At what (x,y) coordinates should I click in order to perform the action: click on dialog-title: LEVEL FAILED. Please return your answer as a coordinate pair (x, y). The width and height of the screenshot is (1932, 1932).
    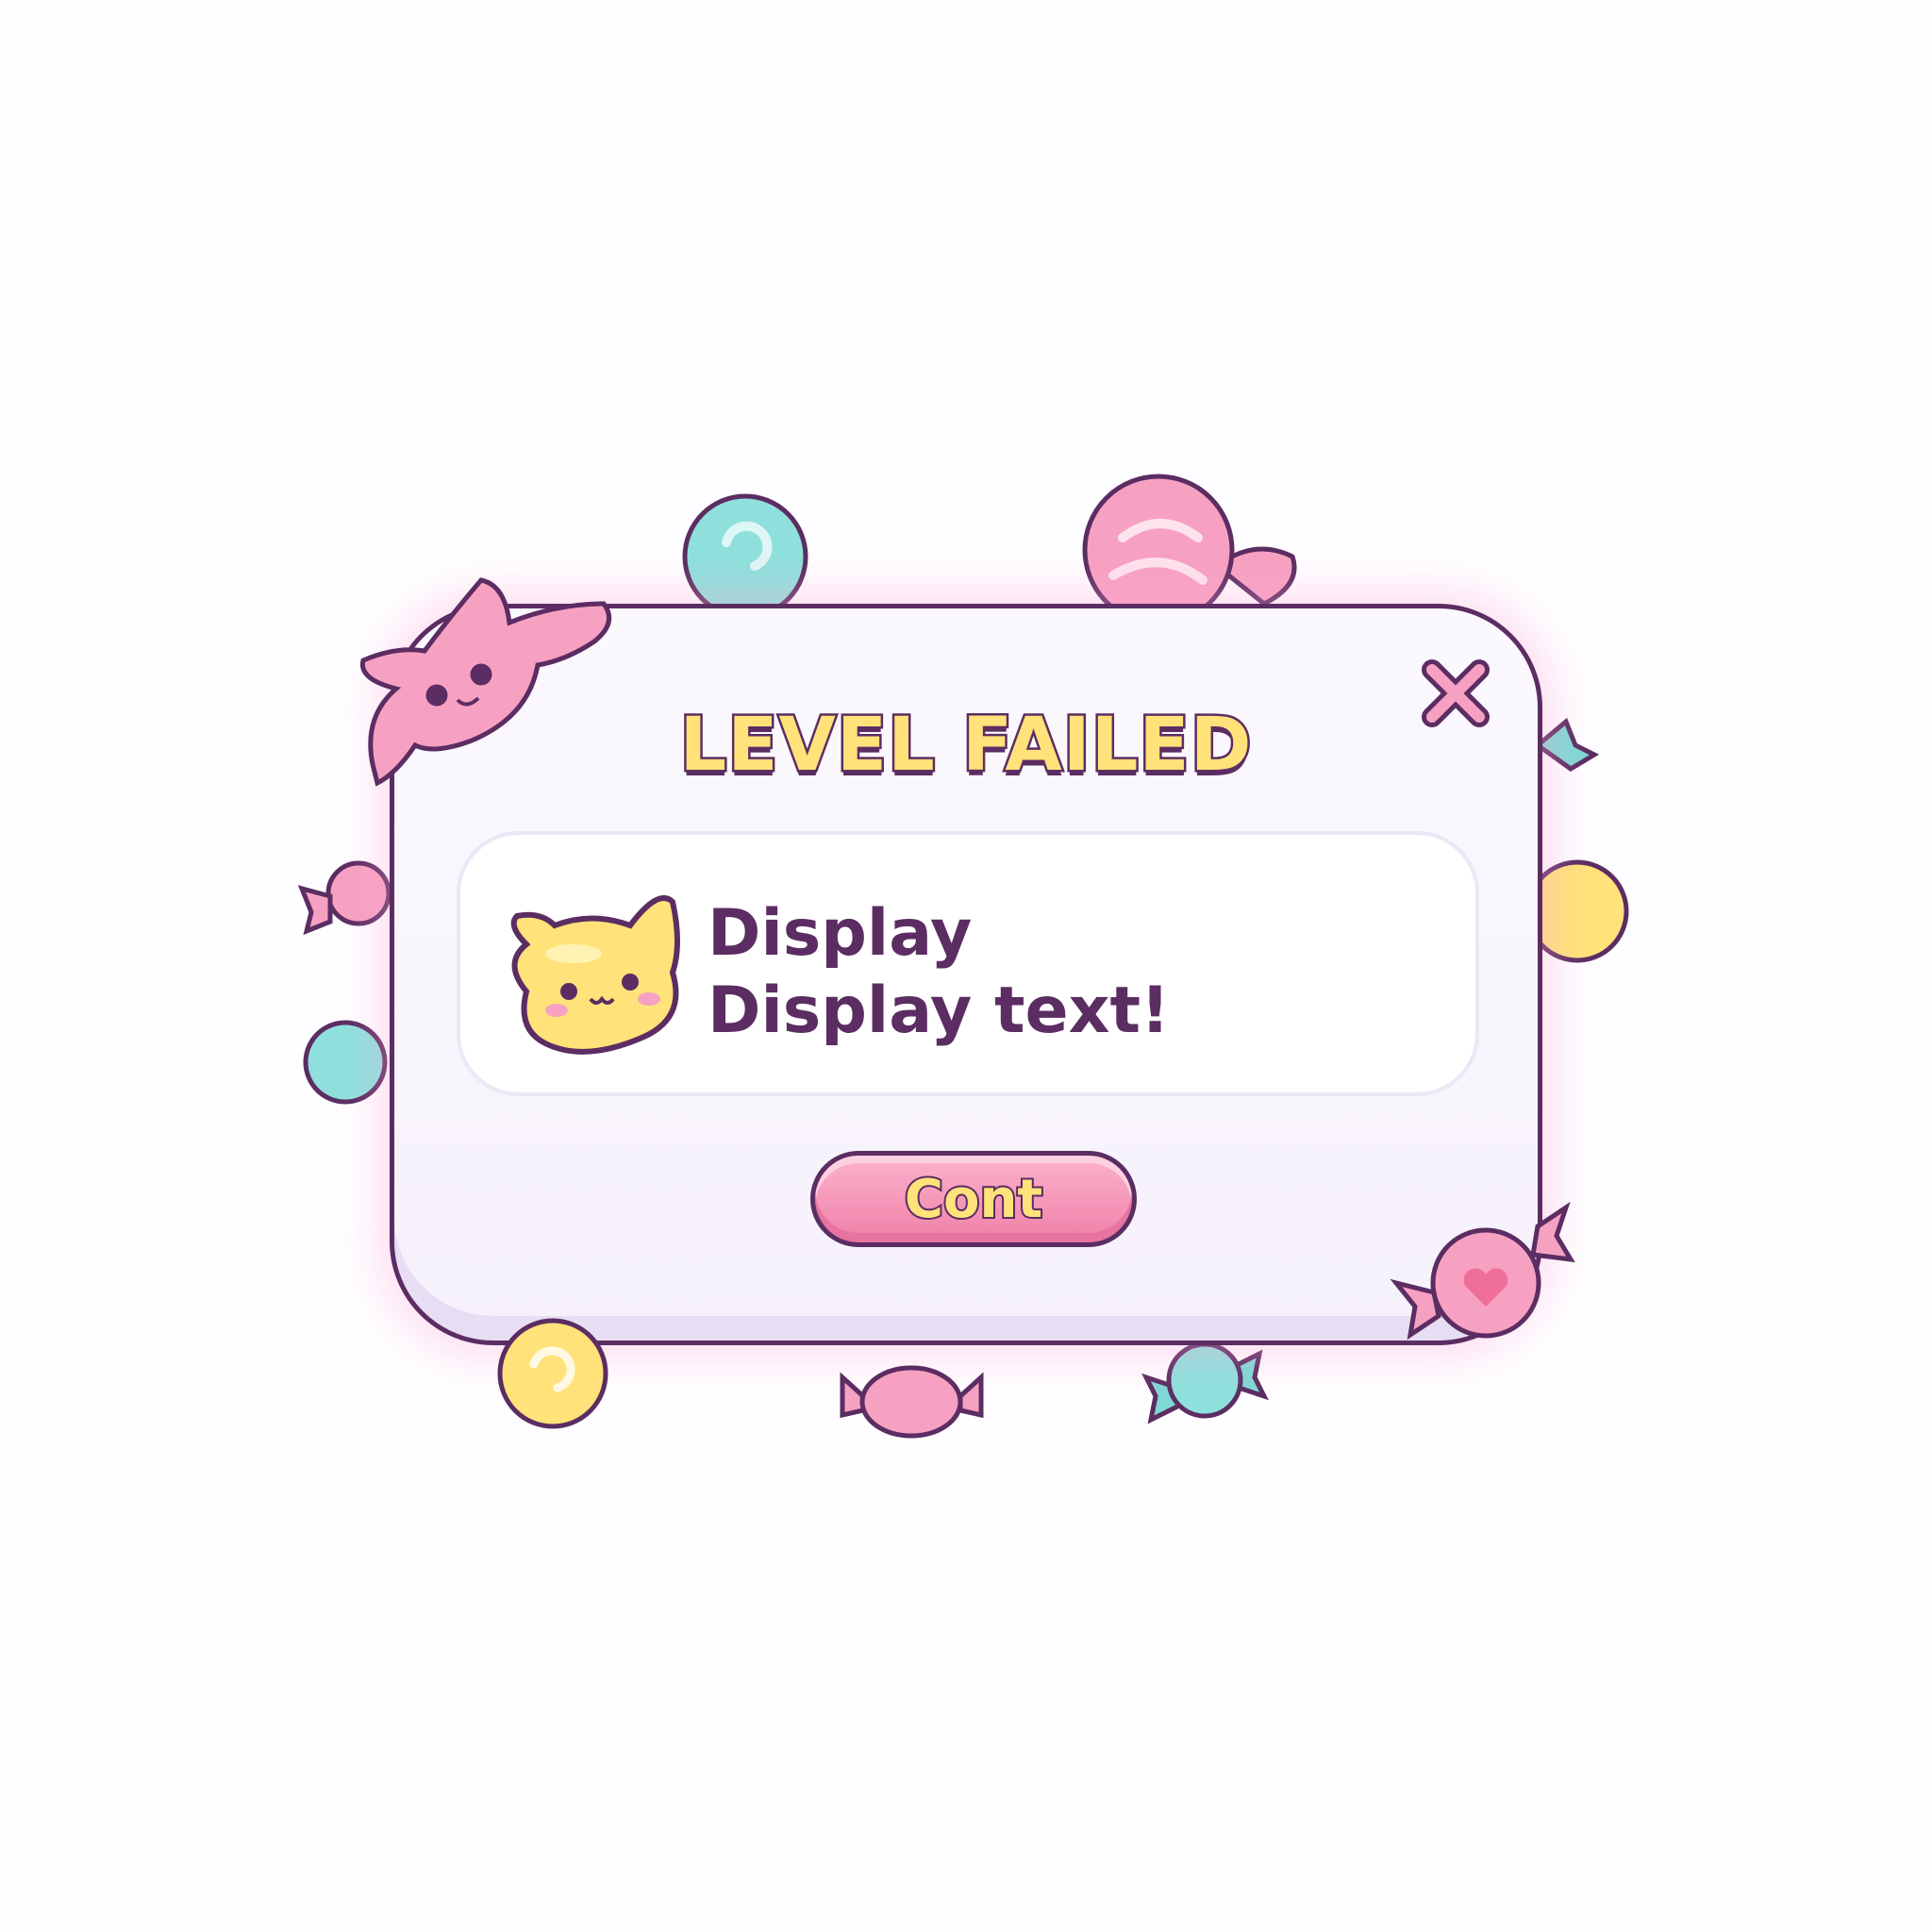
    Looking at the image, I should click on (965, 746).